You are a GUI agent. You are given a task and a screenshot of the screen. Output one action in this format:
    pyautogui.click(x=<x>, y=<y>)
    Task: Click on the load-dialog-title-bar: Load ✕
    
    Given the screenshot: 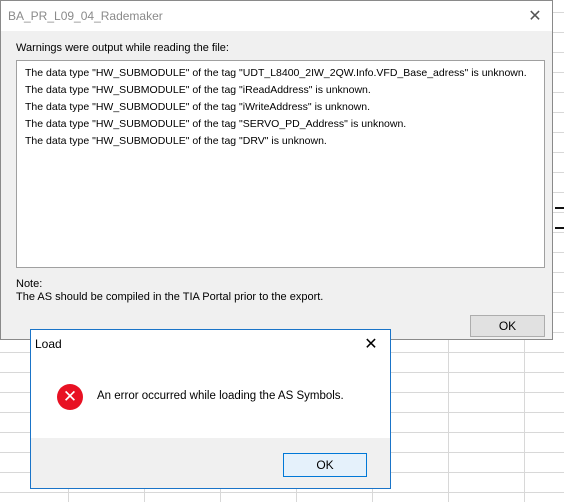 What is the action you would take?
    pyautogui.click(x=210, y=344)
    